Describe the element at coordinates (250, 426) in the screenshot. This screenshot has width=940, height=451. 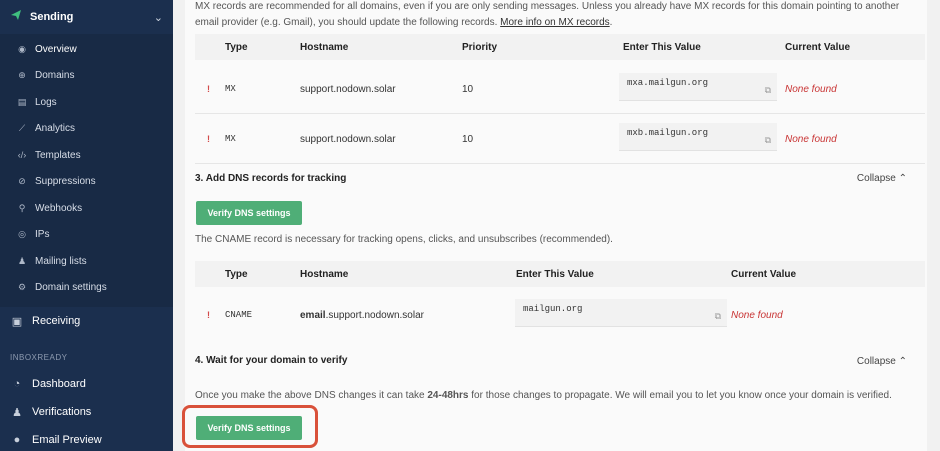
I see `highlight-annotation` at that location.